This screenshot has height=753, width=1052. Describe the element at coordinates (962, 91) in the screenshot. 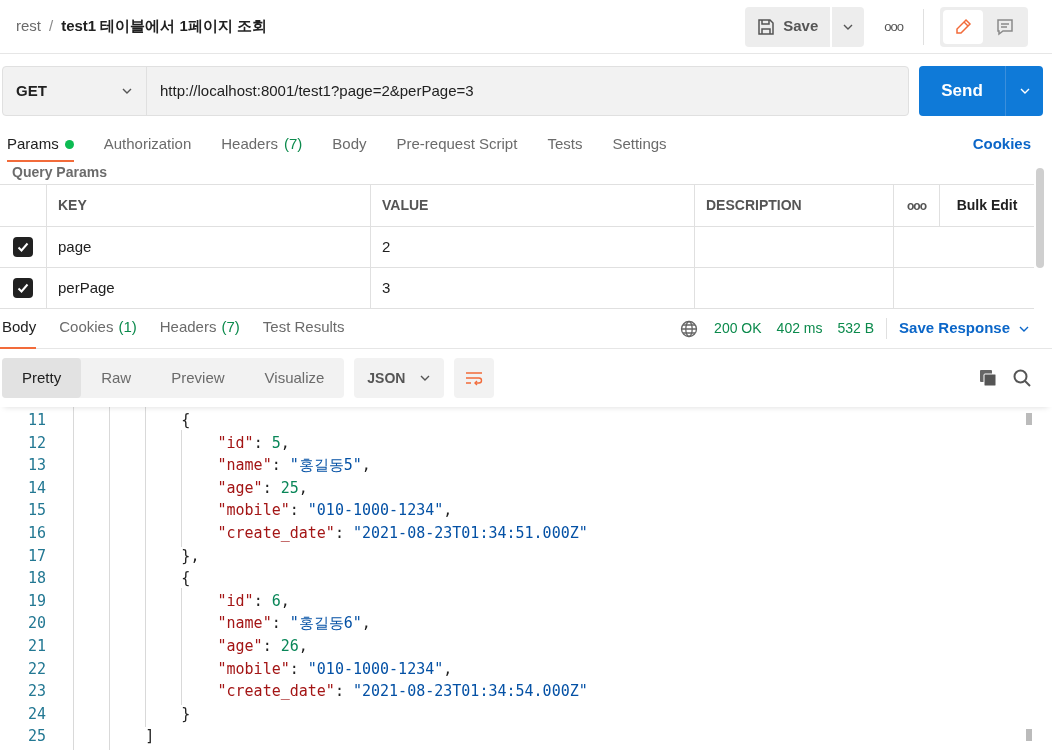

I see `send-button: Send` at that location.